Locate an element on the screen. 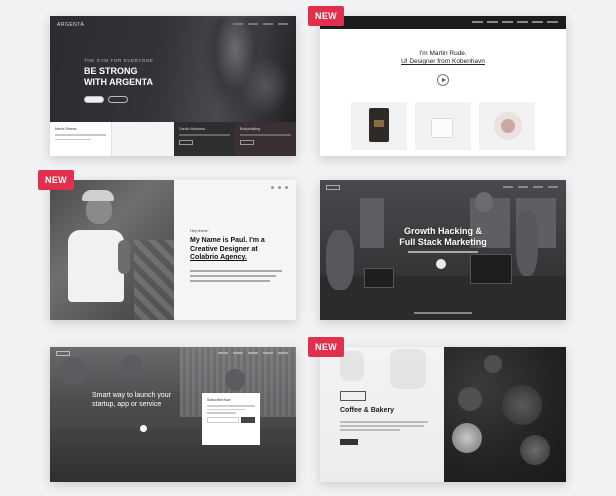 The height and width of the screenshot is (496, 616). subscribe-button is located at coordinates (248, 419).